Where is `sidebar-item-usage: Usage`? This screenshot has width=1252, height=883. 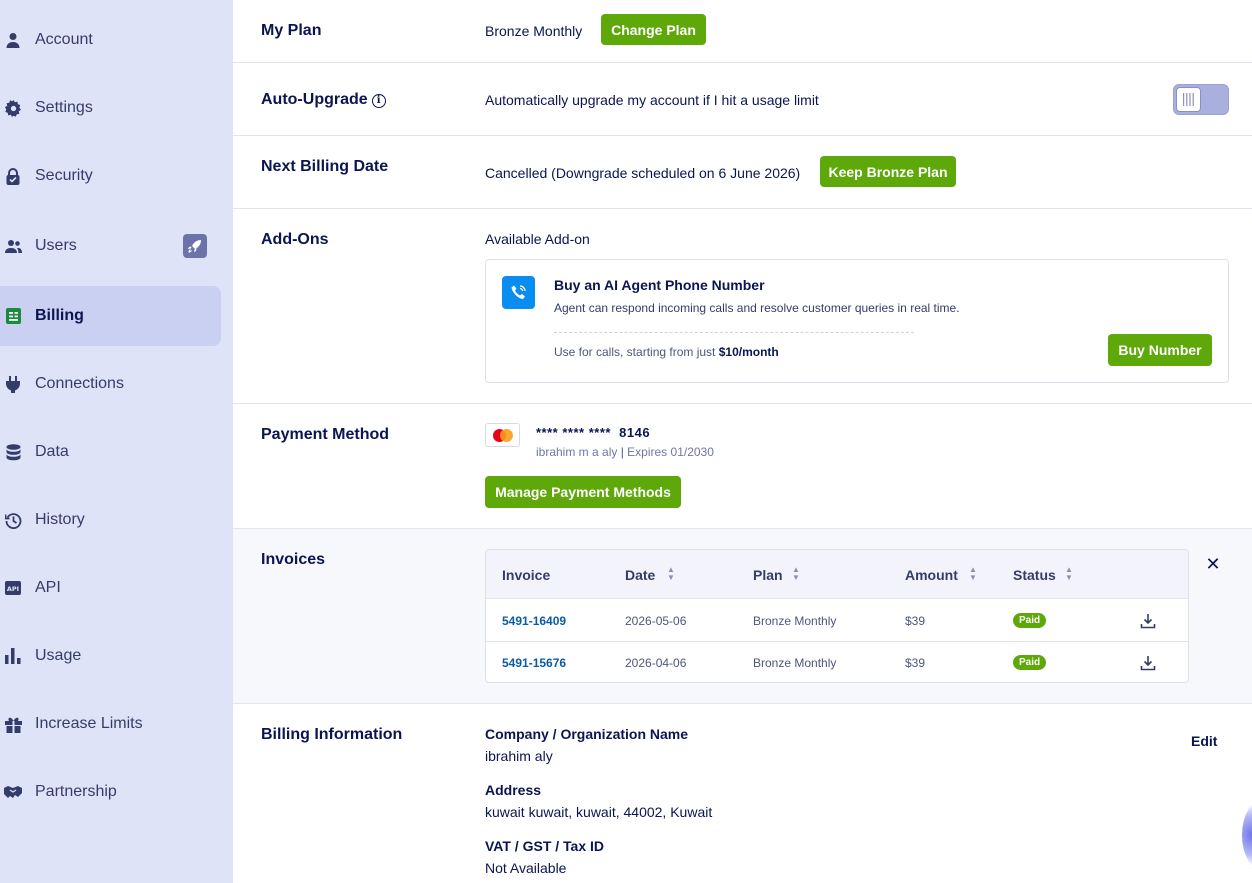
sidebar-item-usage: Usage is located at coordinates (110, 656).